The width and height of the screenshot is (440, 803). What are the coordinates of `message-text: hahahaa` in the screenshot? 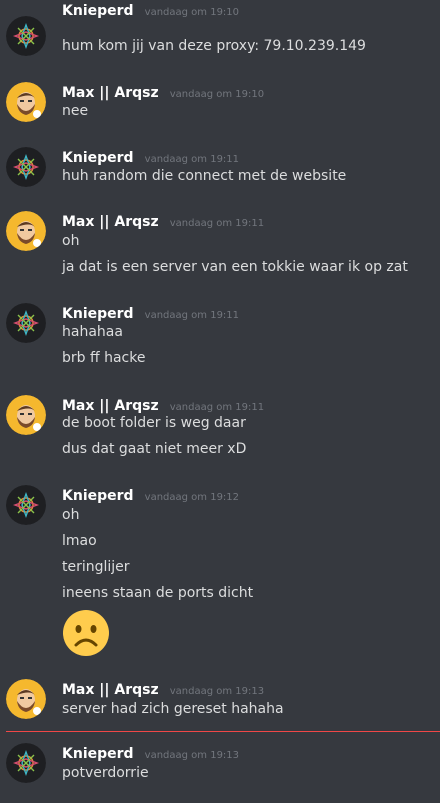 It's located at (92, 332).